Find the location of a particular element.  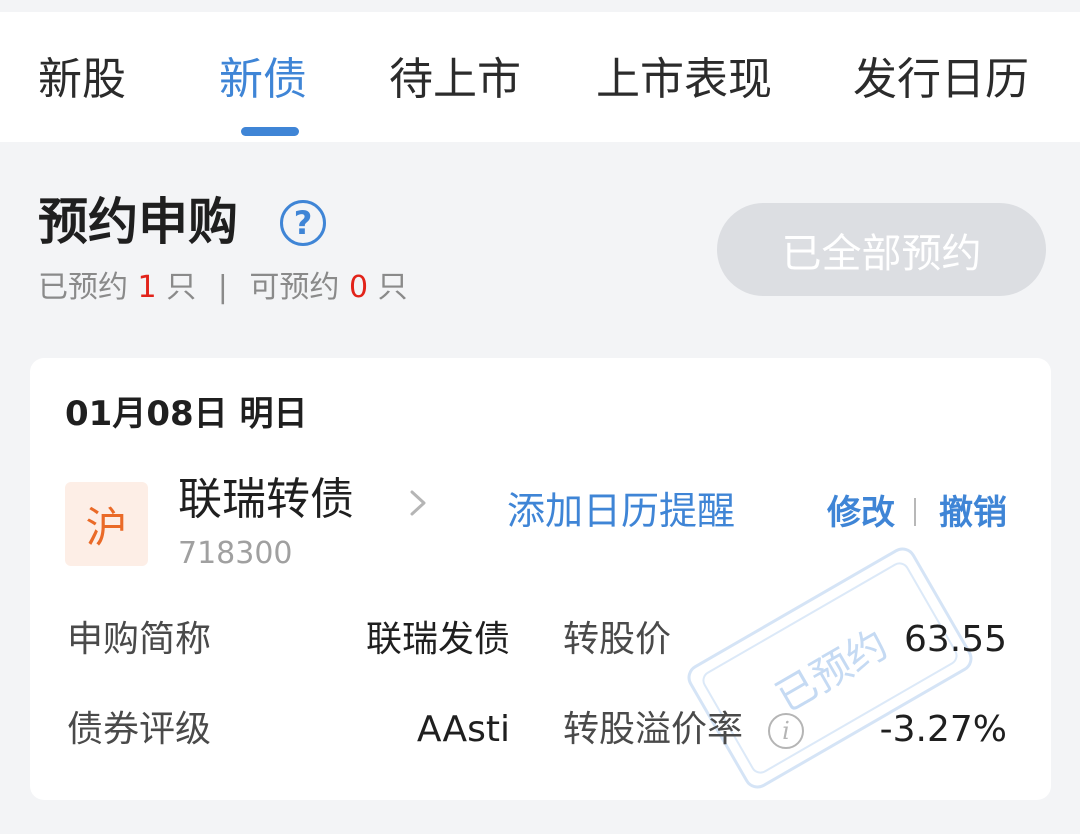

bond-rating-label: 债券评级 is located at coordinates (139, 729).